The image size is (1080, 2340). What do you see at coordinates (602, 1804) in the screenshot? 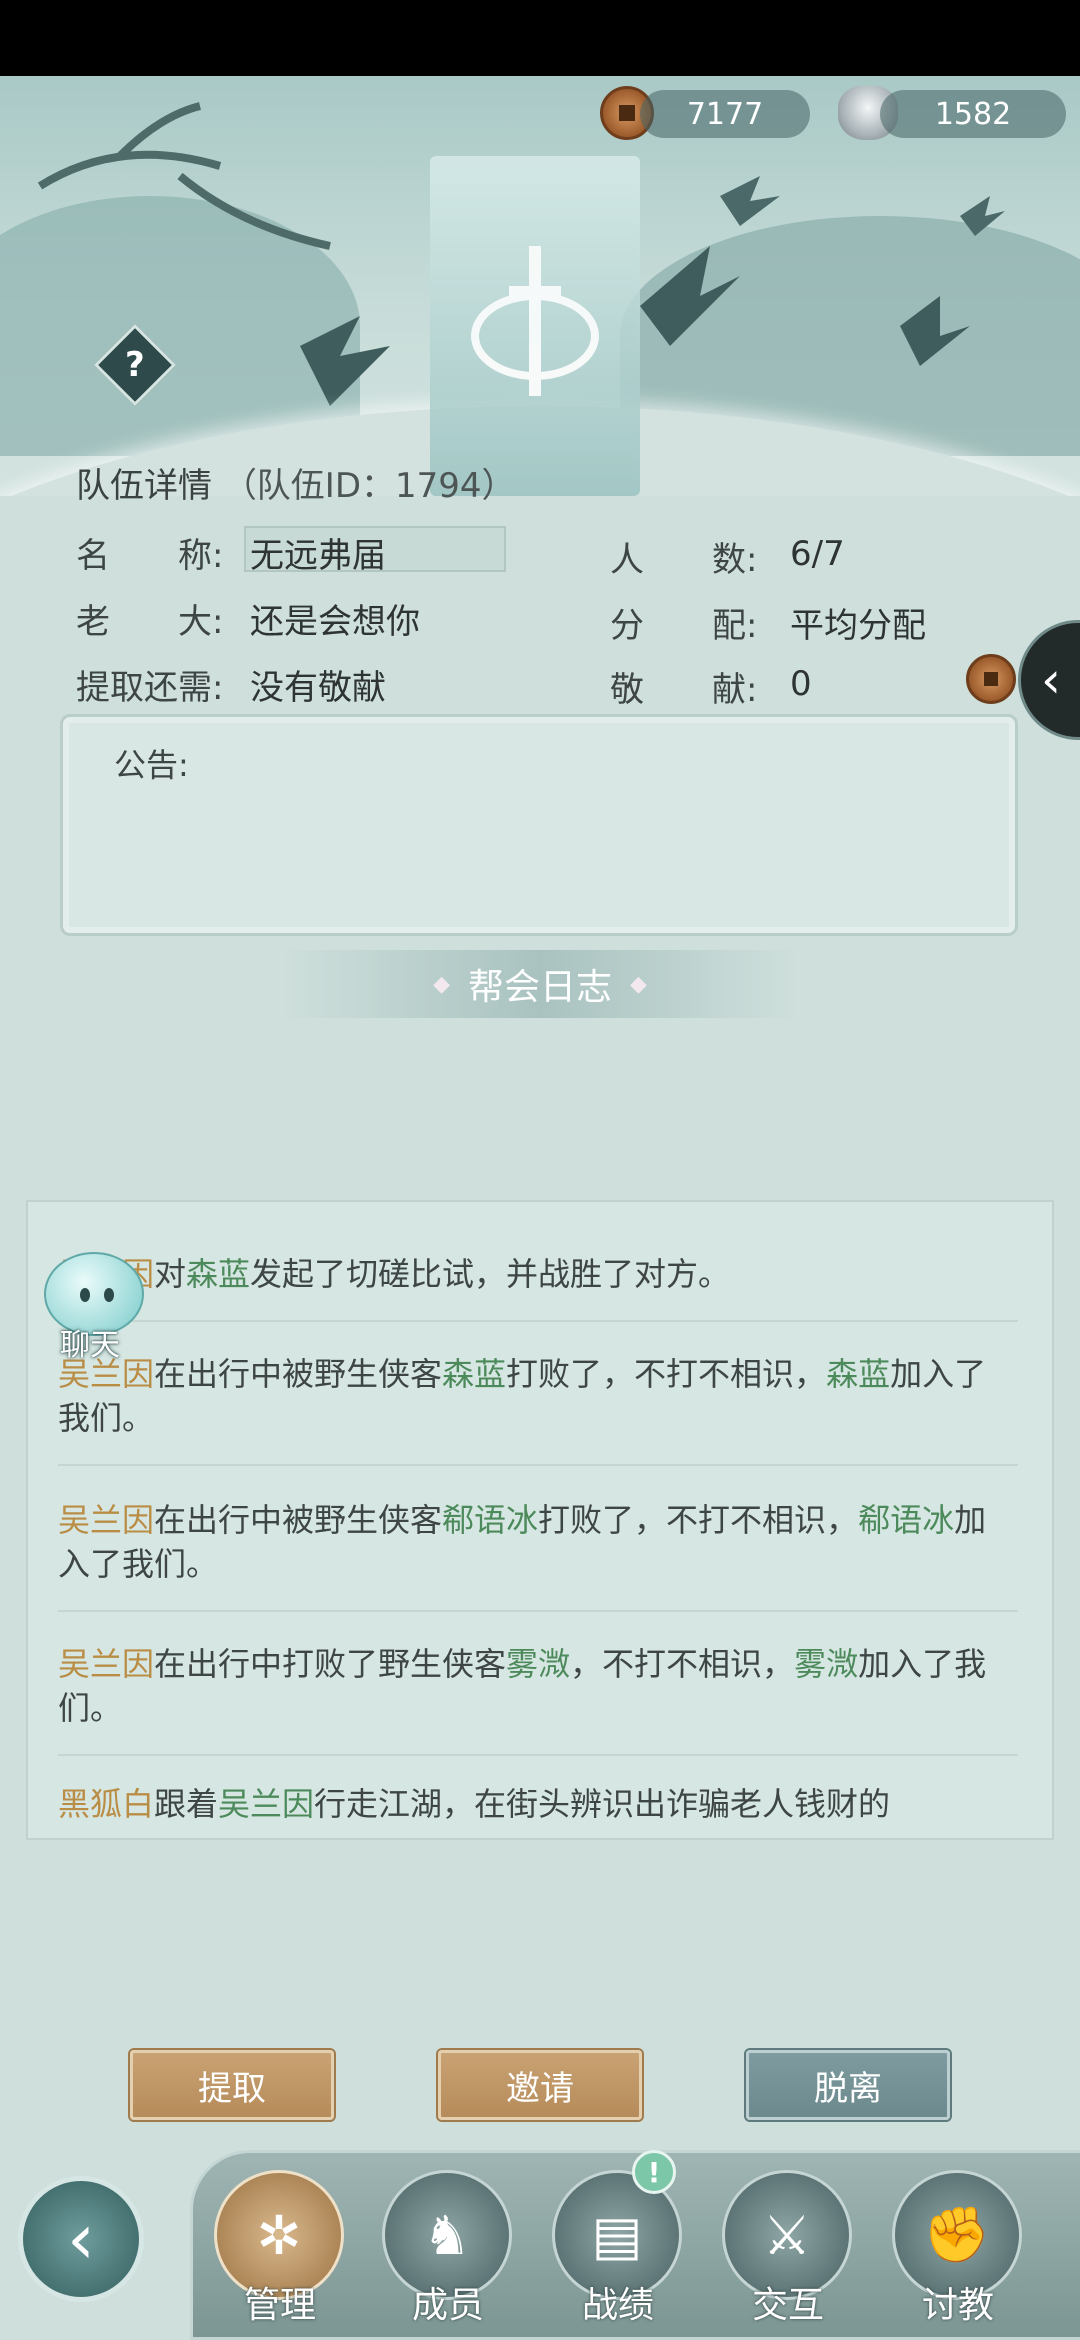
I see `log-text: 行走江湖，在街头辨识出诈骗老人钱财的` at bounding box center [602, 1804].